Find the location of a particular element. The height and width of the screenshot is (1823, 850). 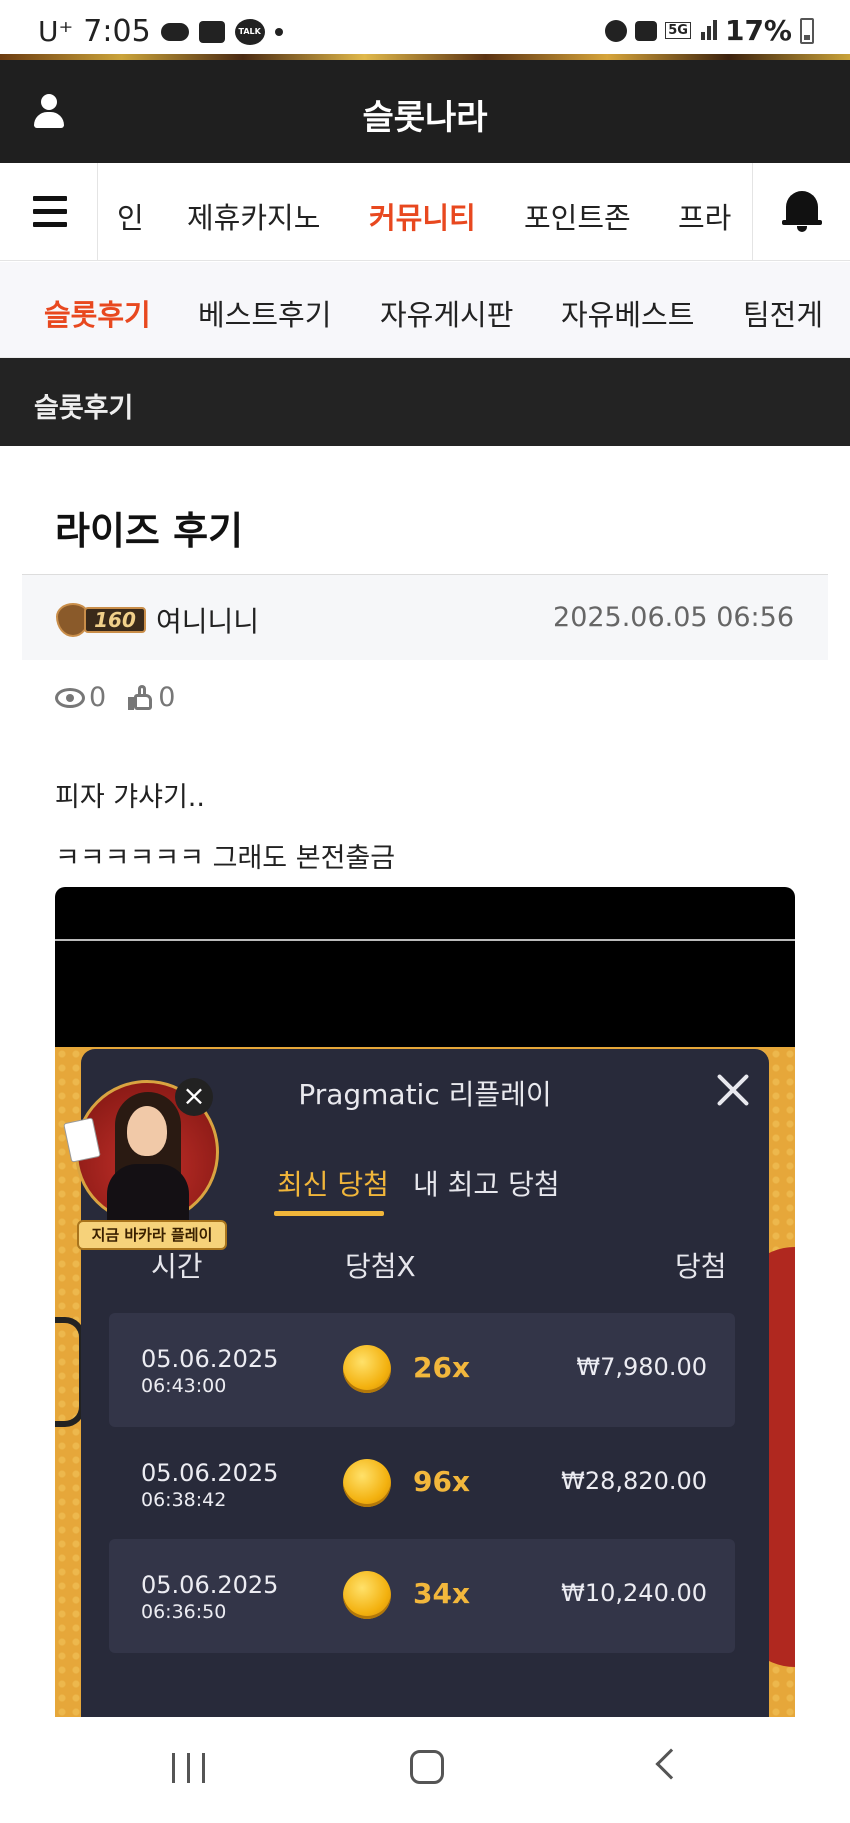

site-header: 슬롯나라 is located at coordinates (425, 111).